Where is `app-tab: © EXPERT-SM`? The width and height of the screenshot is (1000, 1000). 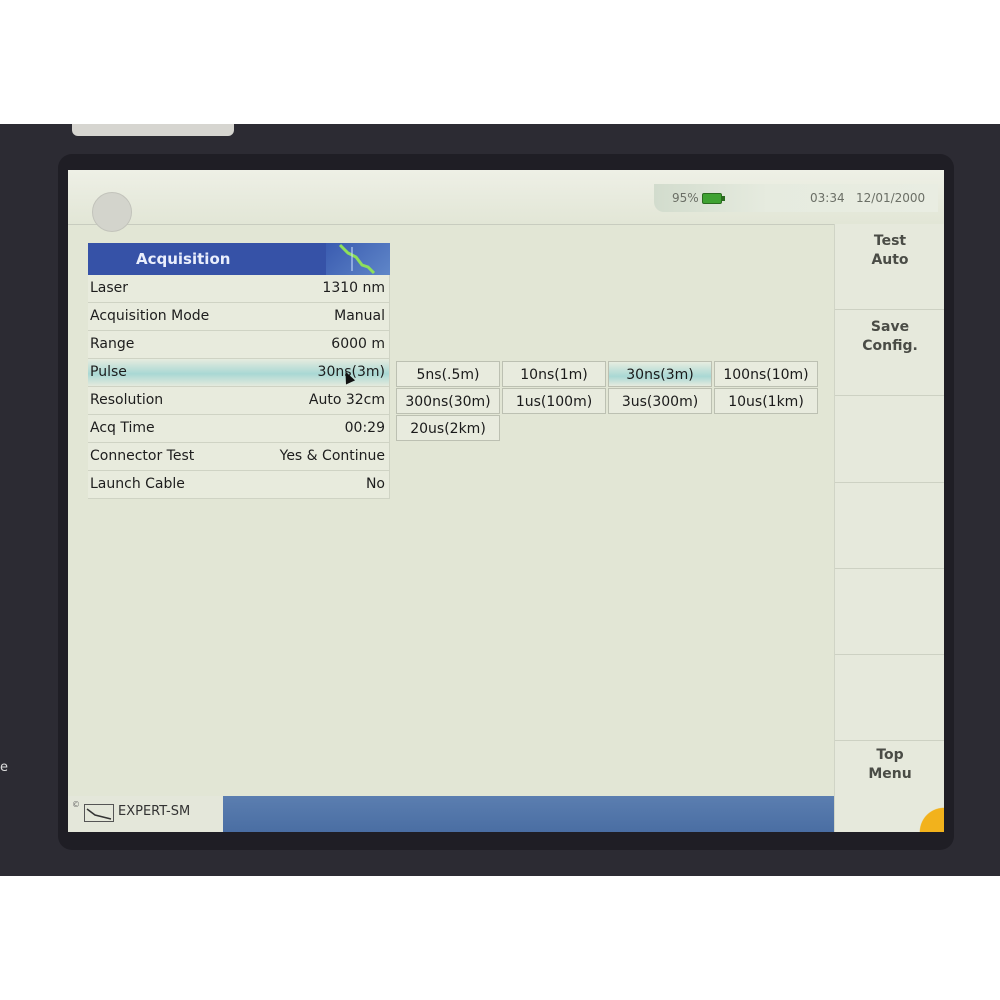 app-tab: © EXPERT-SM is located at coordinates (145, 814).